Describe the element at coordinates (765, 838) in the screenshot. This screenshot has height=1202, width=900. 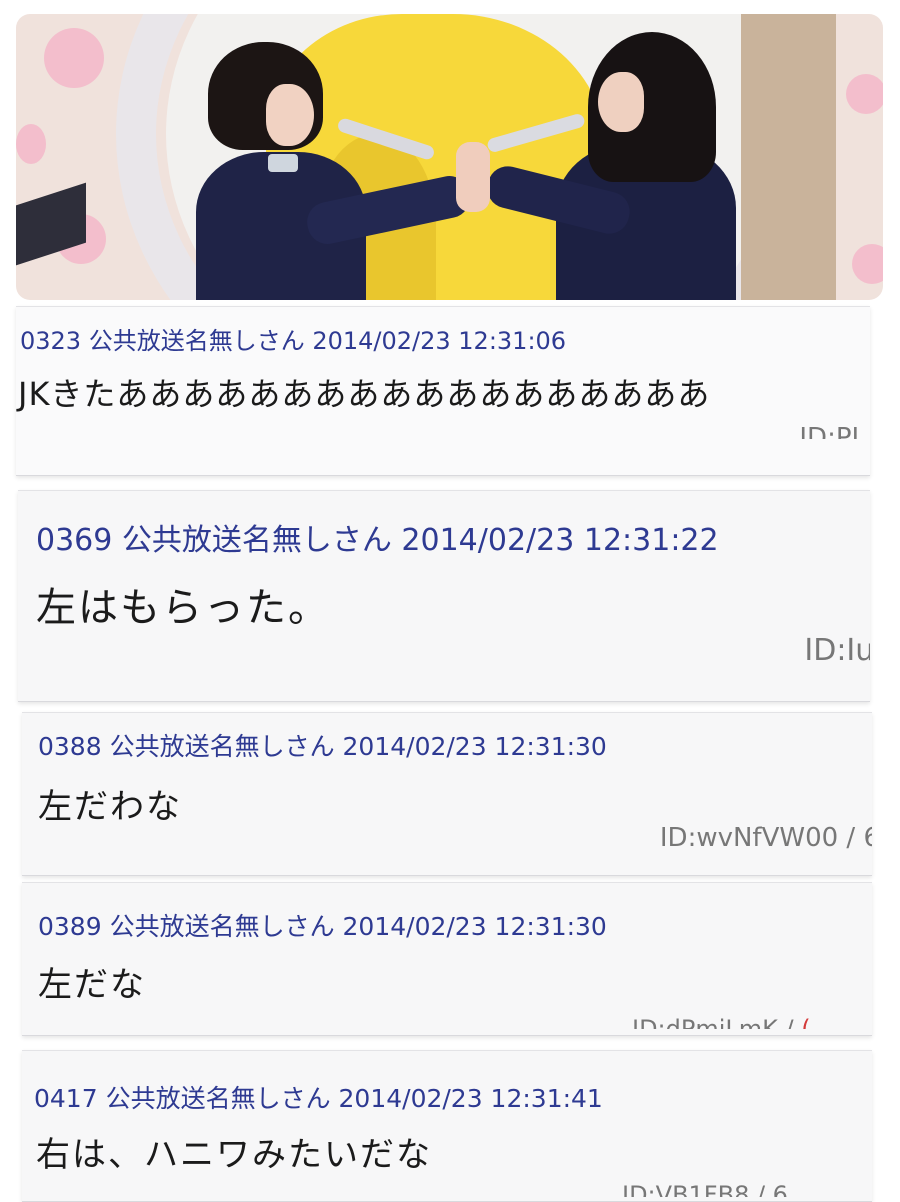
I see `poster-id: ID:wvNfVW00 / 6` at that location.